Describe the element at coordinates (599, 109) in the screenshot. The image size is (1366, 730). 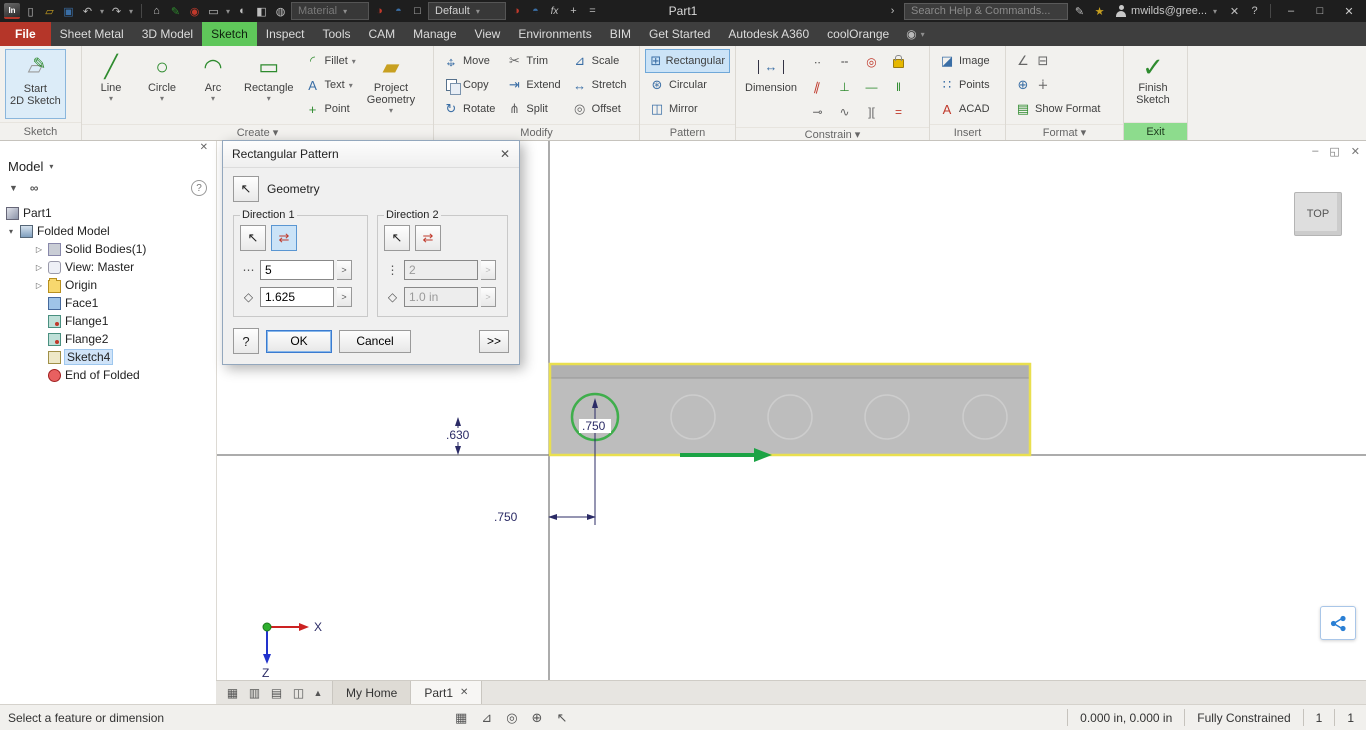
I see `offset-tool-button: ◎ Offset` at that location.